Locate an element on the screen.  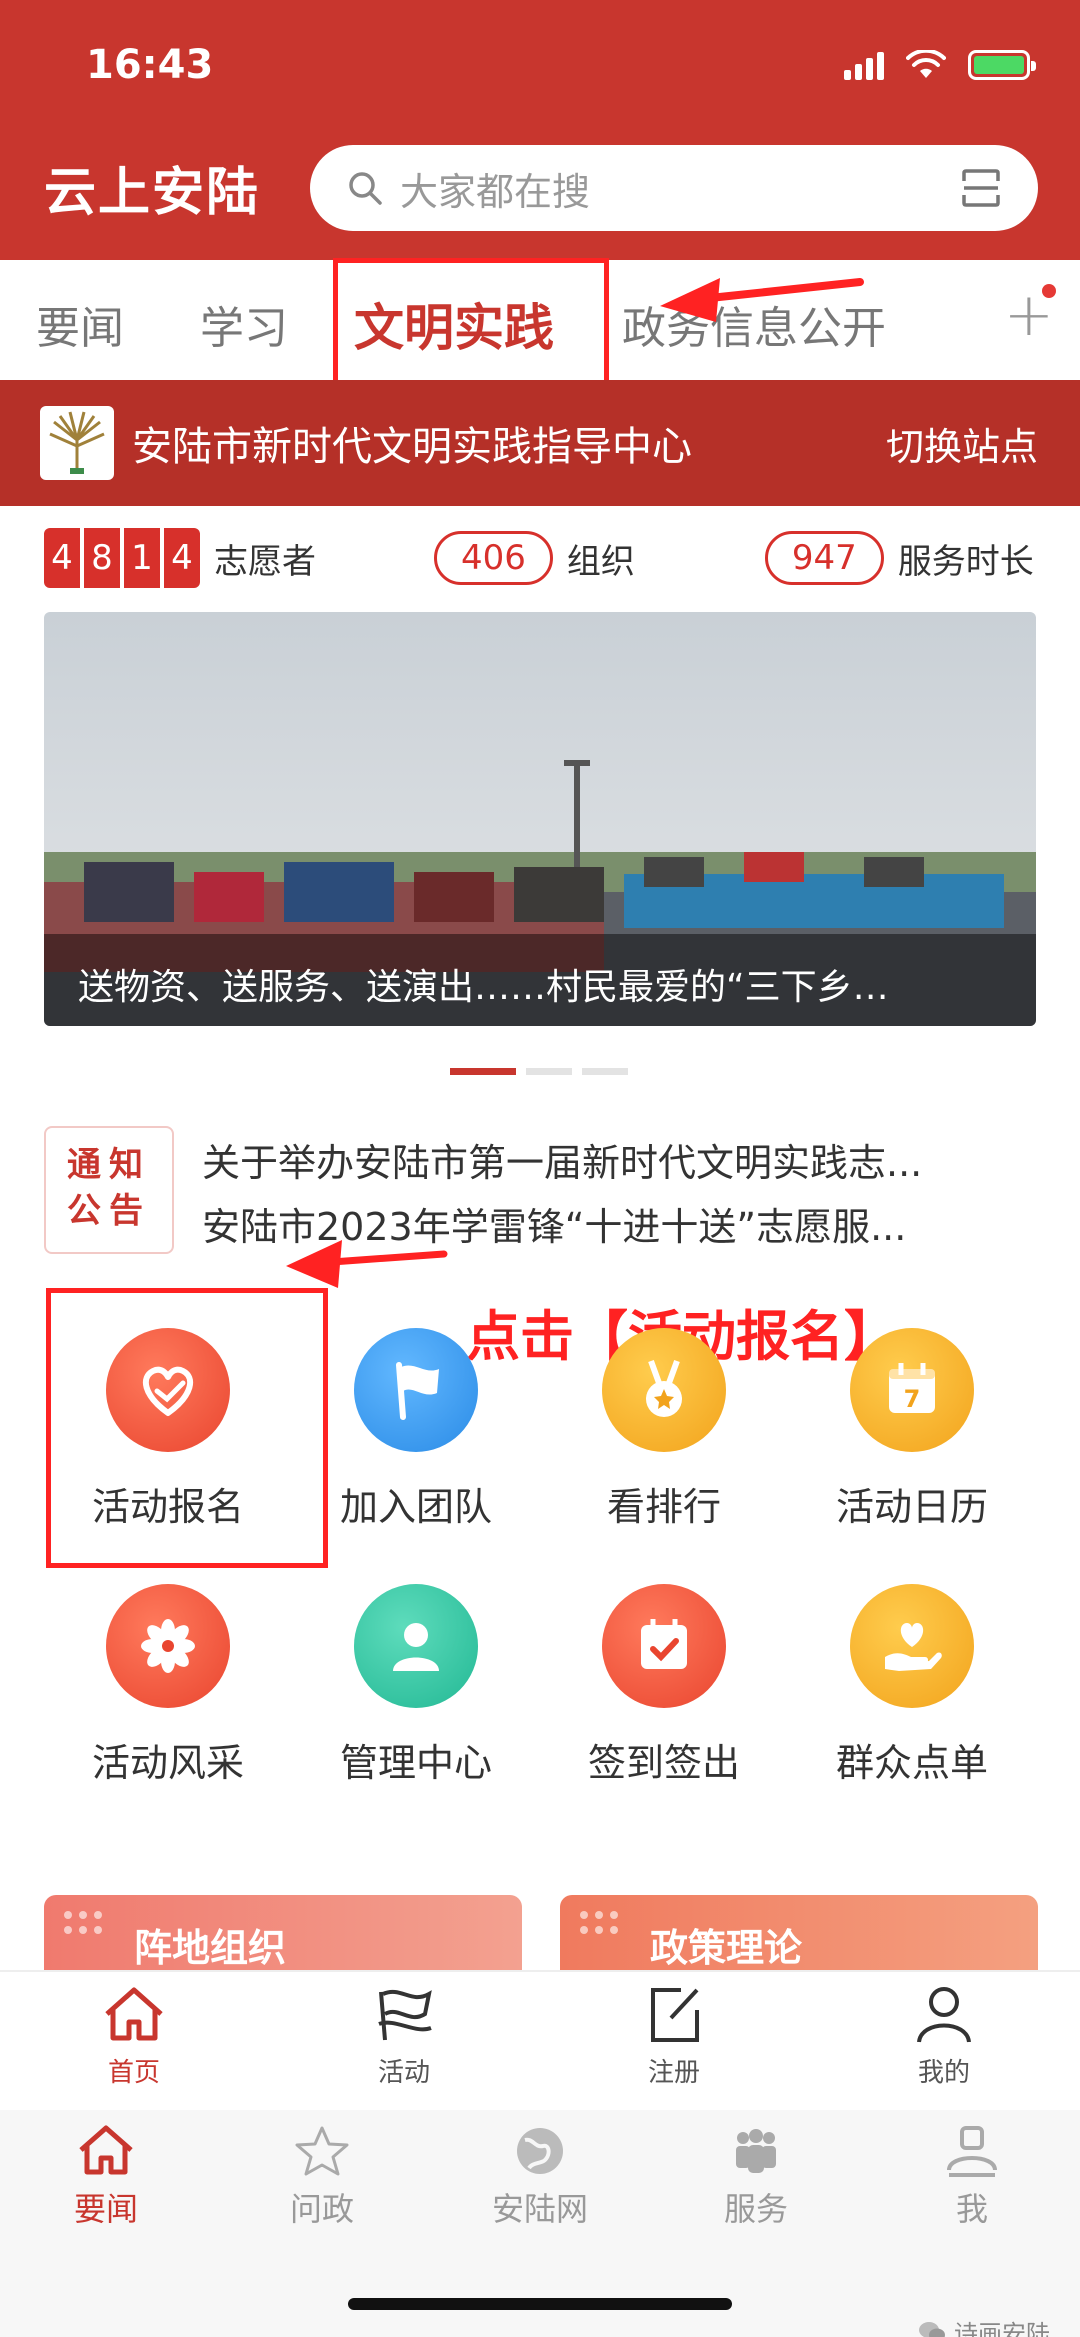
watermark-text: 诗画安陆 is located at coordinates (1002, 2328).